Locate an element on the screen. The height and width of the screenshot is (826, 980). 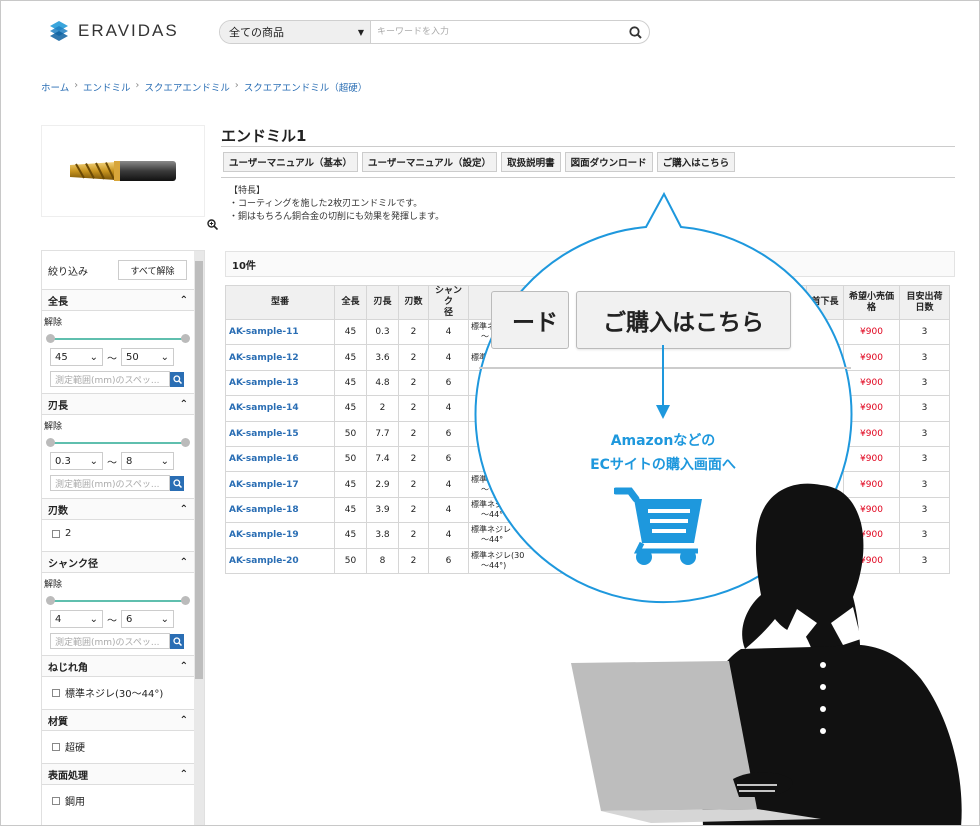
col-flutes: 刃数 is located at coordinates (413, 302).